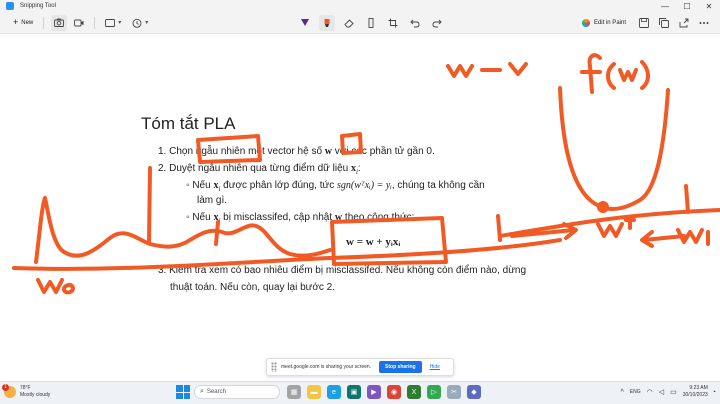 The height and width of the screenshot is (404, 720). What do you see at coordinates (334, 392) in the screenshot?
I see `edge-browser-icon: e` at bounding box center [334, 392].